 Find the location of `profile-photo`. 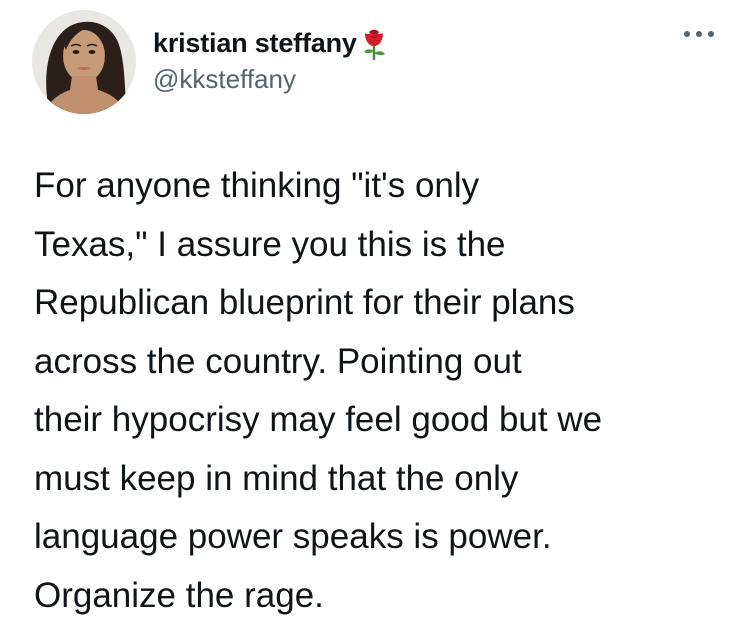

profile-photo is located at coordinates (84, 62).